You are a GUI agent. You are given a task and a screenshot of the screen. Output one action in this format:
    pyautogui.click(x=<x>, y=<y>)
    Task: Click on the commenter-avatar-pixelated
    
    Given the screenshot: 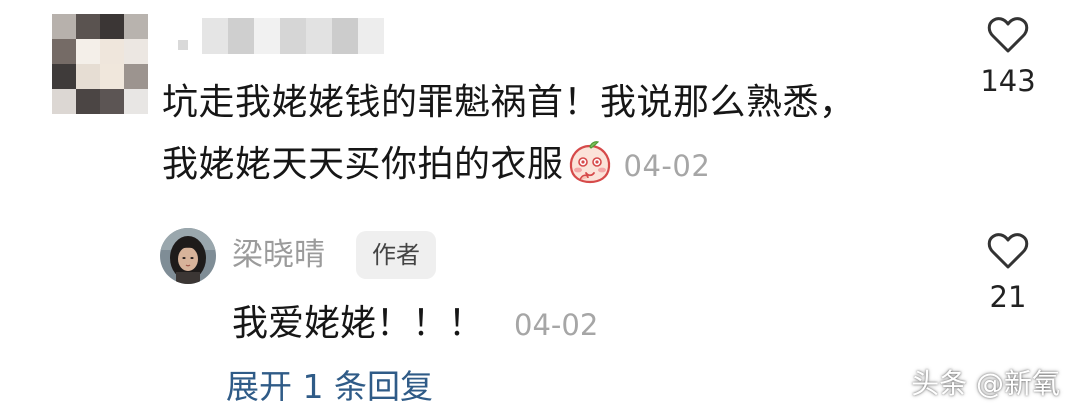 What is the action you would take?
    pyautogui.click(x=100, y=64)
    